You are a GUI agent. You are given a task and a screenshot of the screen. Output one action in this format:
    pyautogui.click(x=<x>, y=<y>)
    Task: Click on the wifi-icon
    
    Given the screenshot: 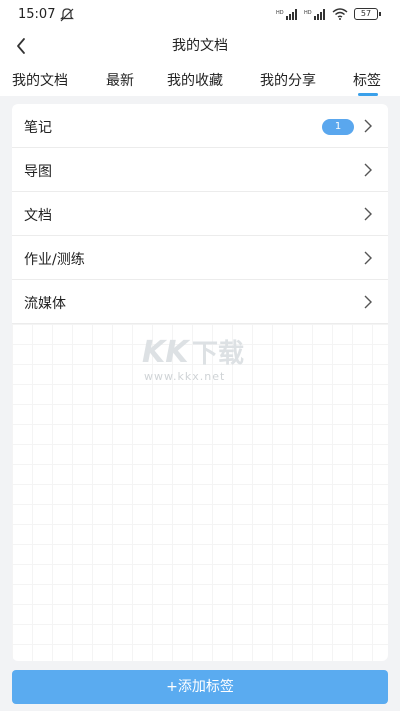 What is the action you would take?
    pyautogui.click(x=340, y=14)
    